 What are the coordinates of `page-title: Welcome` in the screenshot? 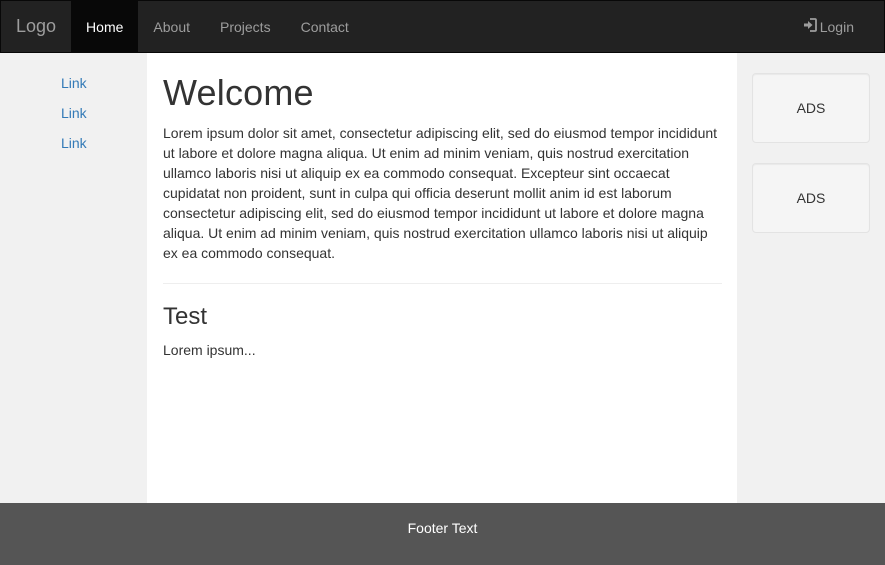 It's located at (238, 92).